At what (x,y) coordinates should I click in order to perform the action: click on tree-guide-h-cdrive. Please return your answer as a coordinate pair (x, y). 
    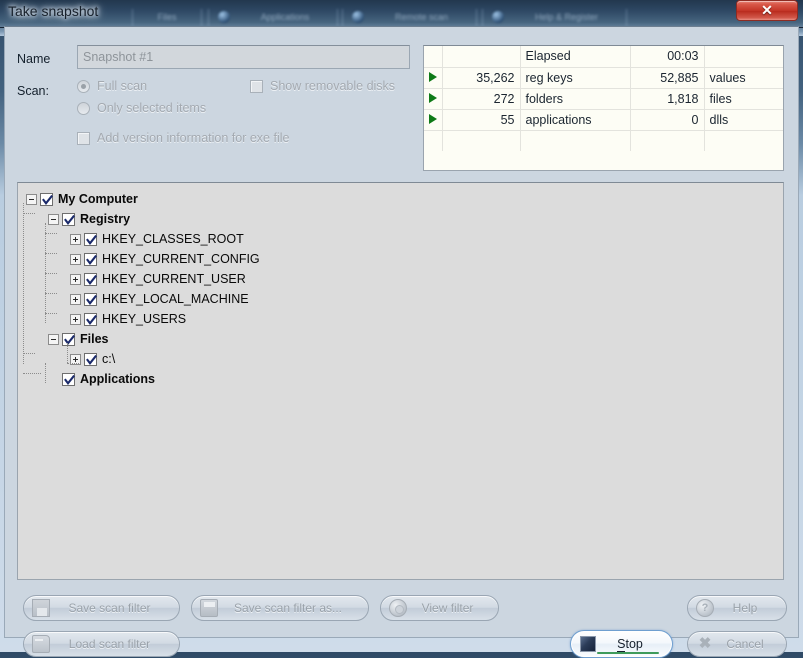
    Looking at the image, I should click on (73, 363).